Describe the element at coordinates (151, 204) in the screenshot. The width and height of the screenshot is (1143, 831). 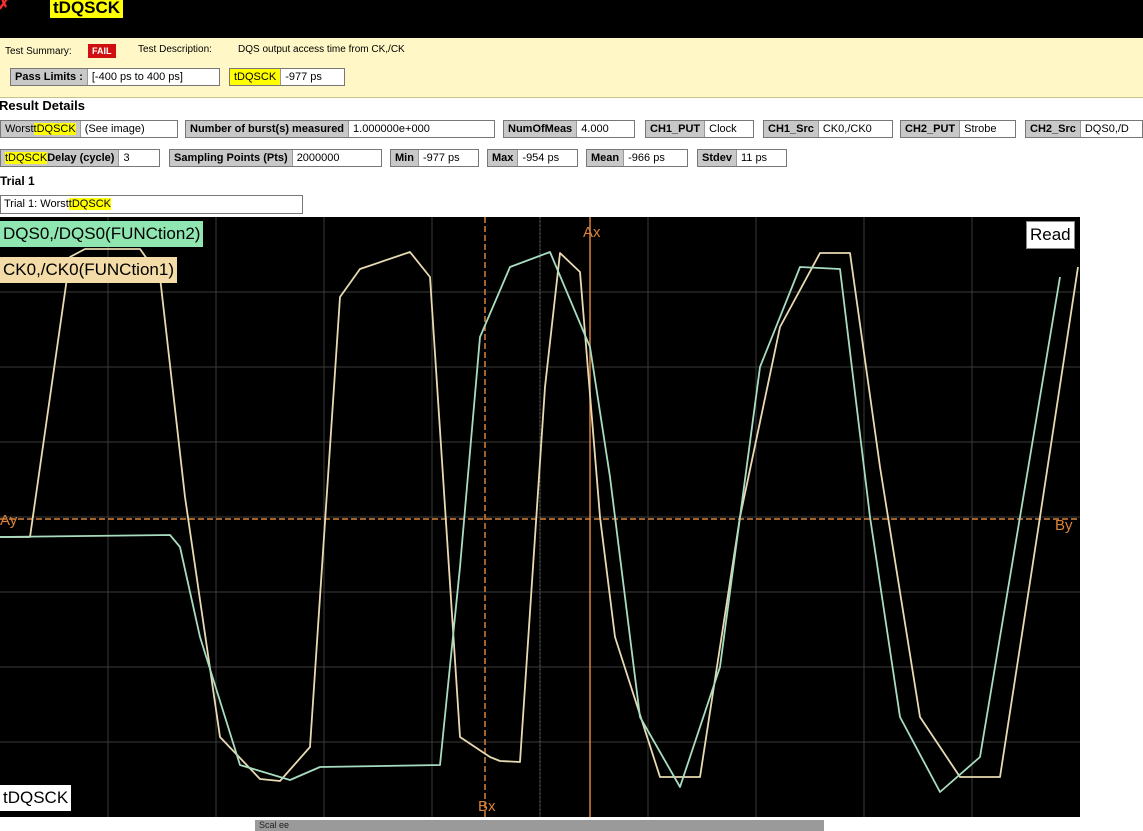
I see `trial-caption: Trial 1: WorsttDQSCK` at that location.